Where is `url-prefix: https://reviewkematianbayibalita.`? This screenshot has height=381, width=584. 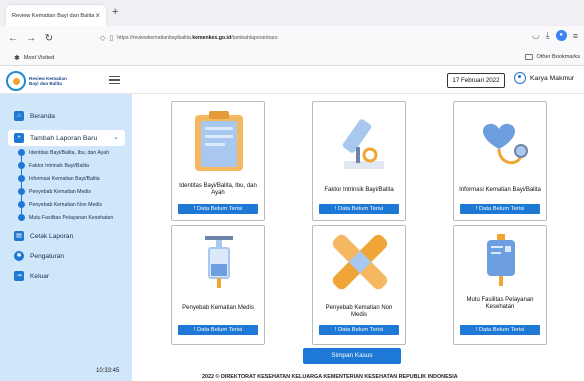
url-prefix: https://reviewkematianbayibalita. is located at coordinates (155, 38).